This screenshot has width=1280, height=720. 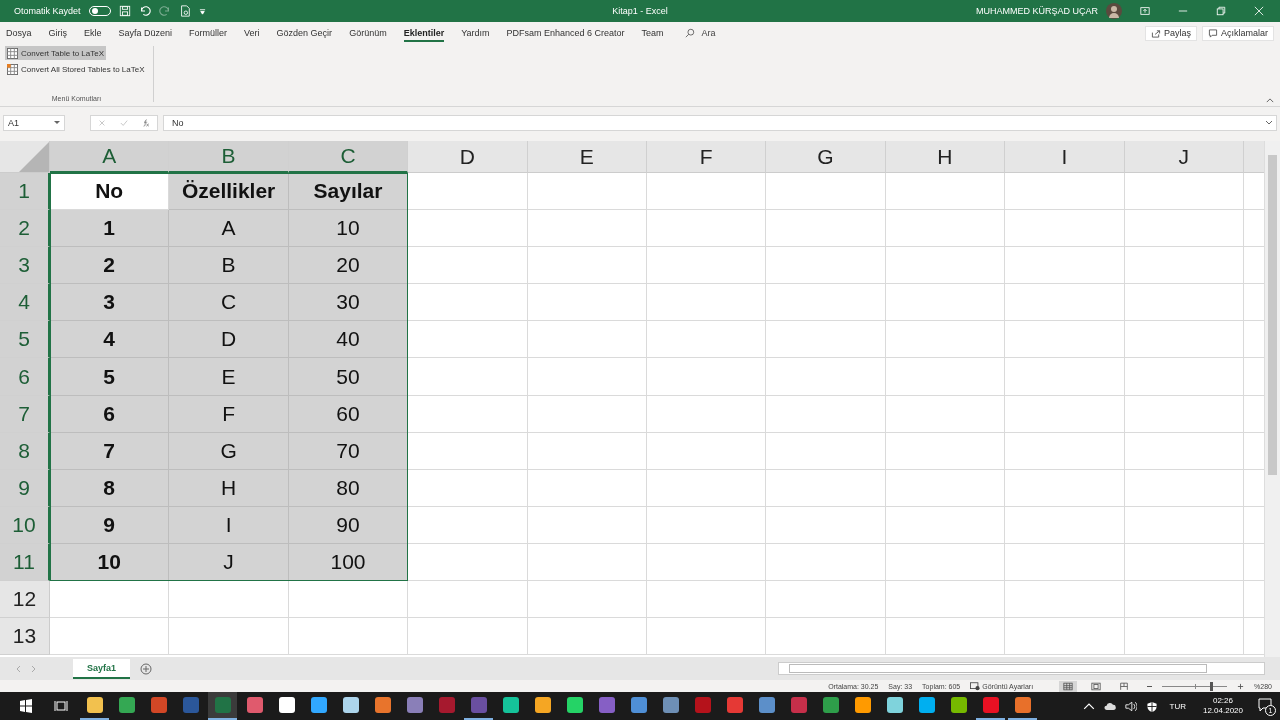 What do you see at coordinates (110, 303) in the screenshot?
I see `table-cell: 3` at bounding box center [110, 303].